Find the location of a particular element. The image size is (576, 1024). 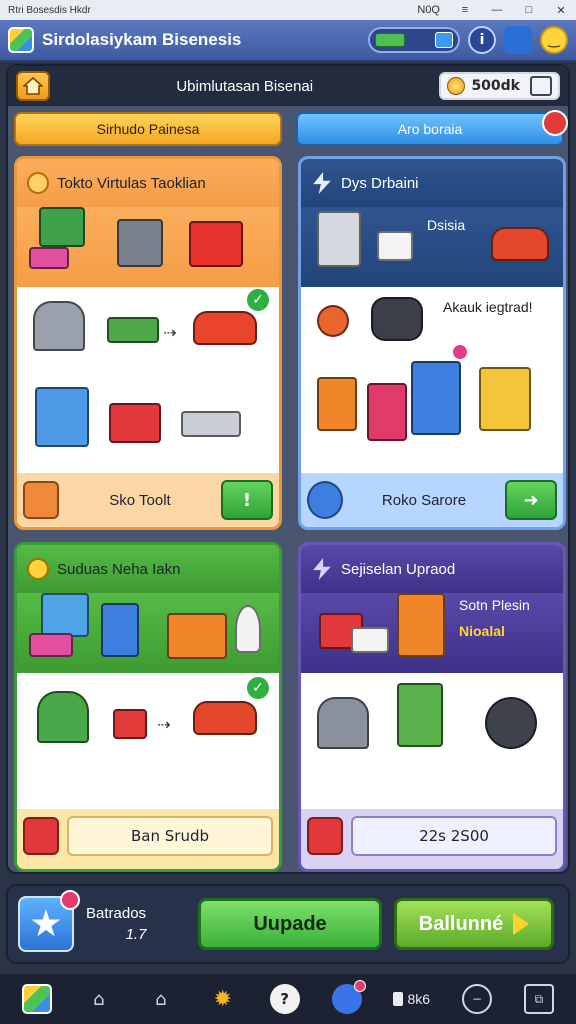

clock-icon is located at coordinates (333, 321).